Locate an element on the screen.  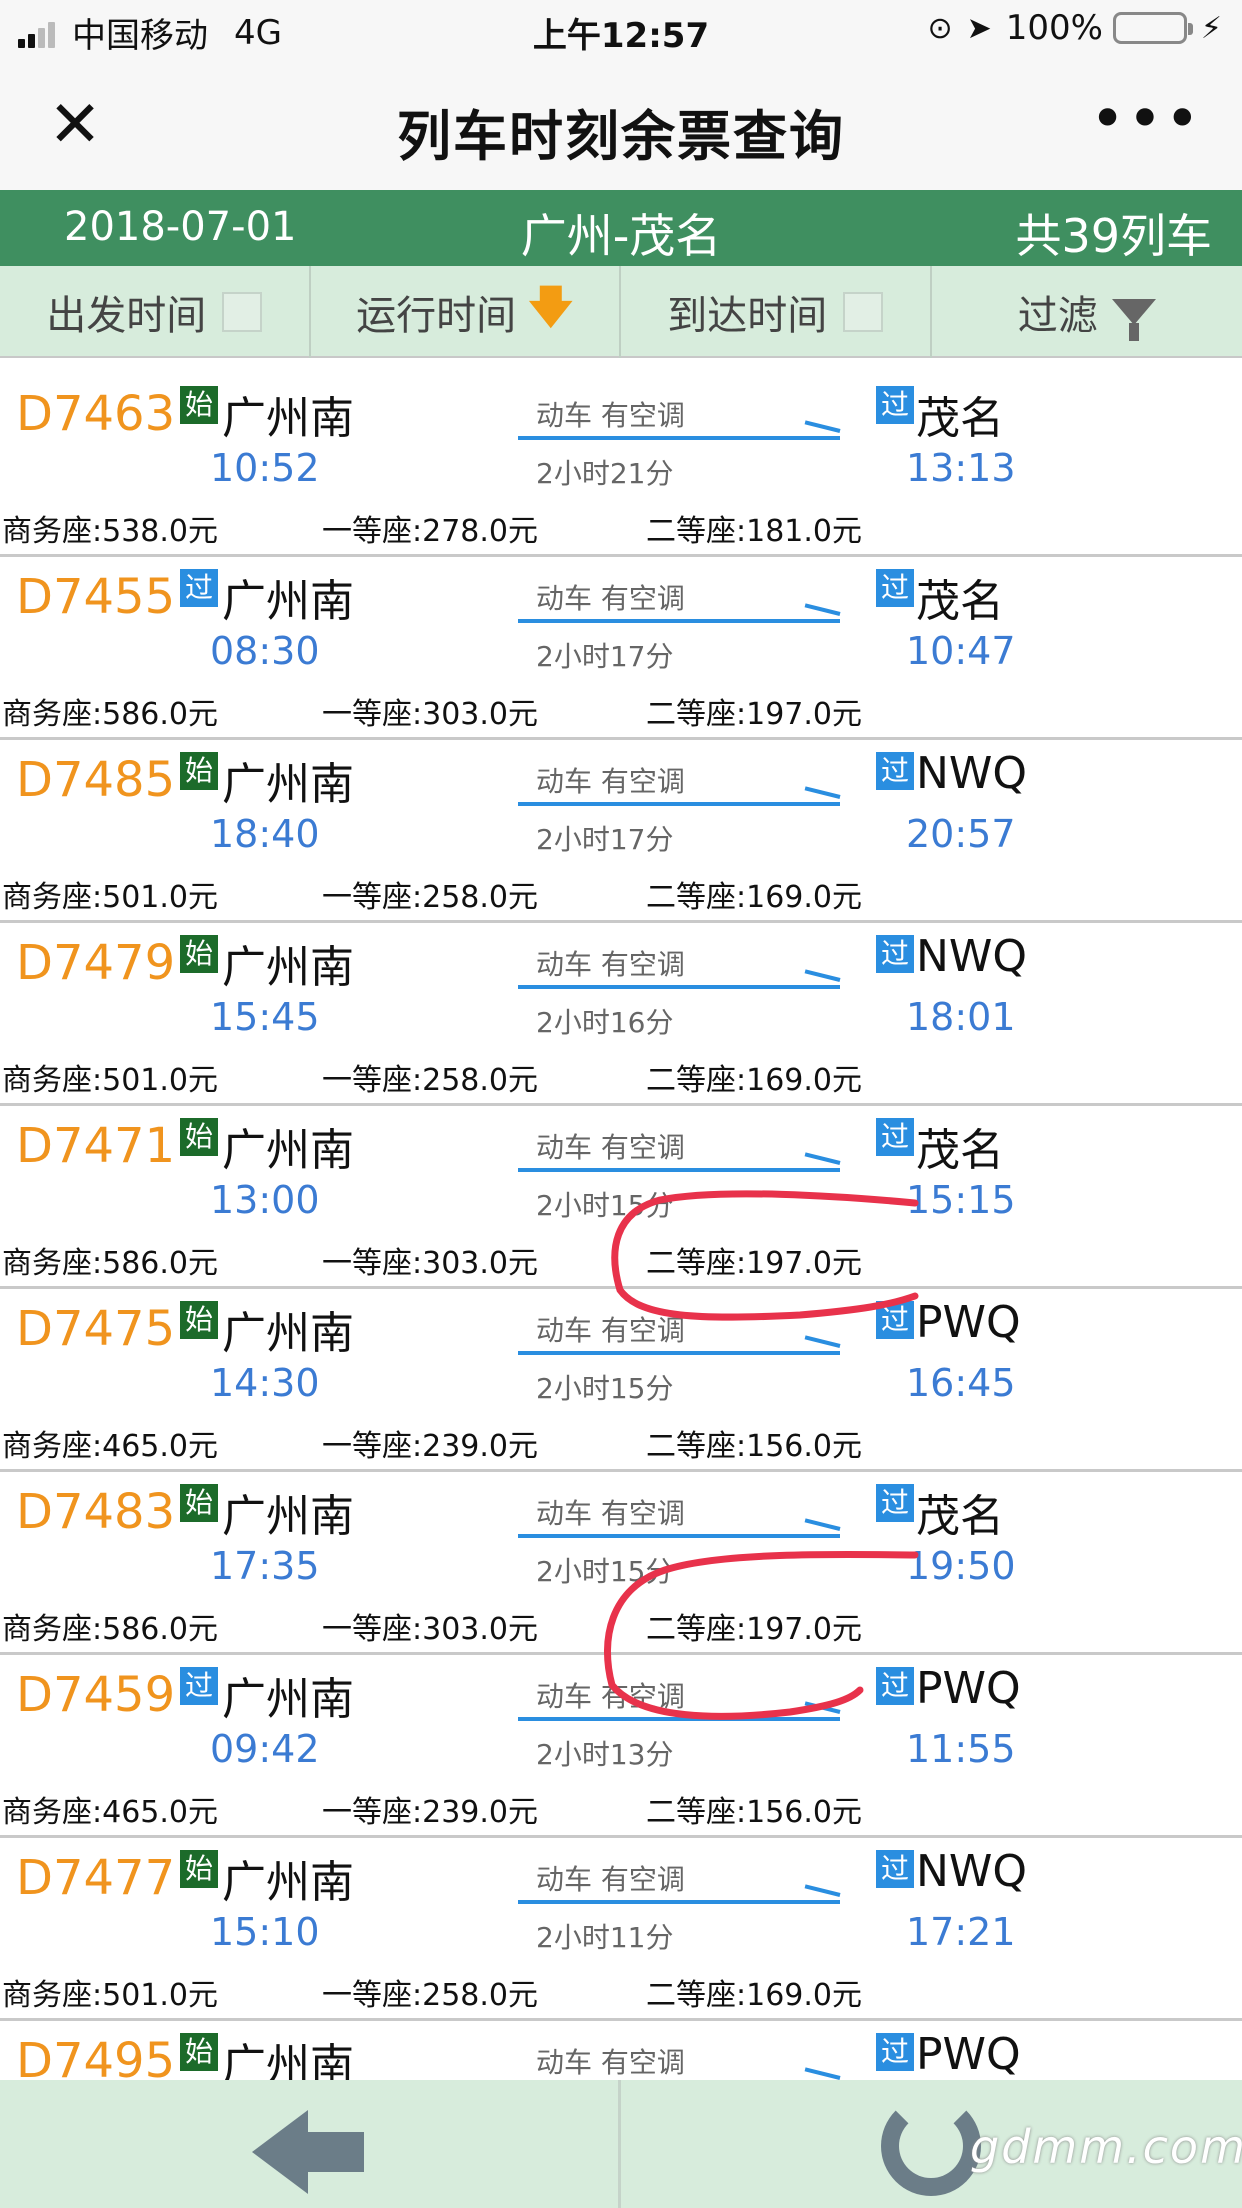
departure-time: 13:00 is located at coordinates (265, 1200).